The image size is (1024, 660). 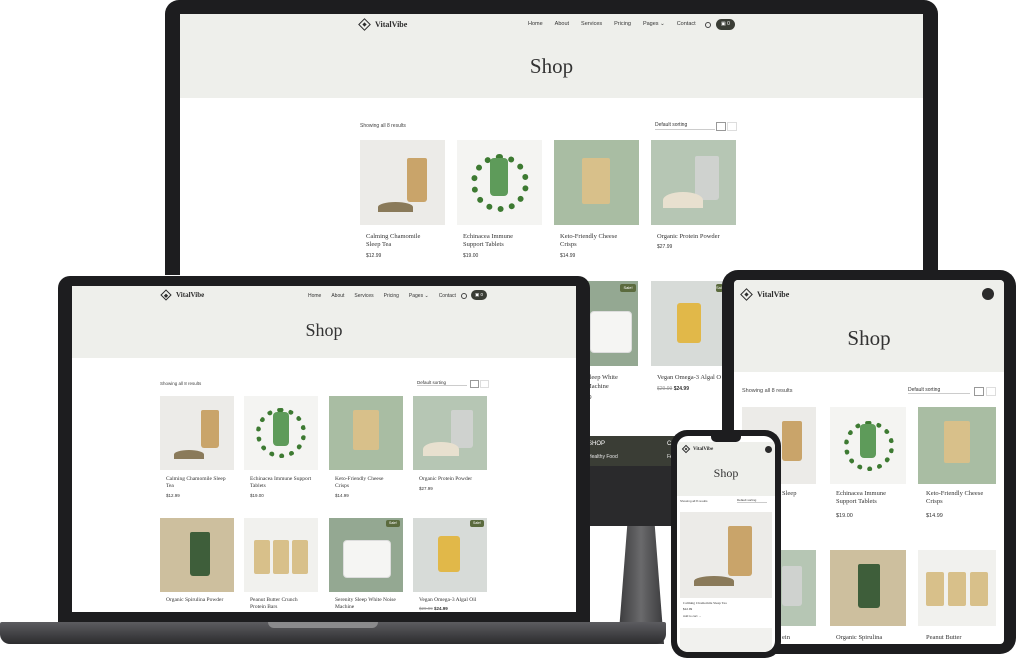 What do you see at coordinates (859, 638) in the screenshot?
I see `product-name-partial: Organic Spirulina` at bounding box center [859, 638].